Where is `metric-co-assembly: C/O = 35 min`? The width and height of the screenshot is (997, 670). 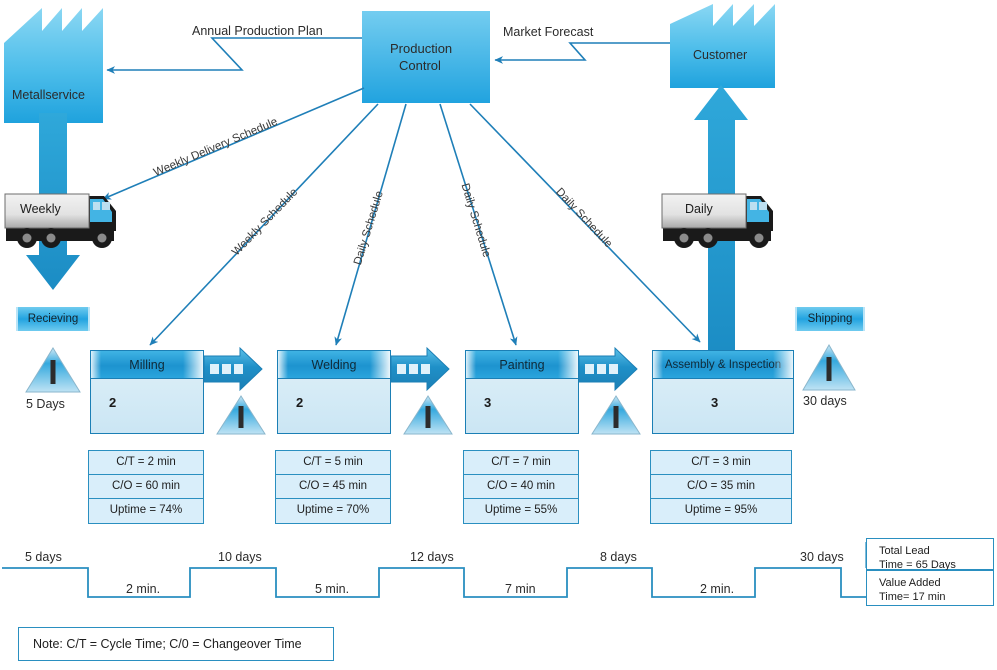
metric-co-assembly: C/O = 35 min is located at coordinates (721, 487).